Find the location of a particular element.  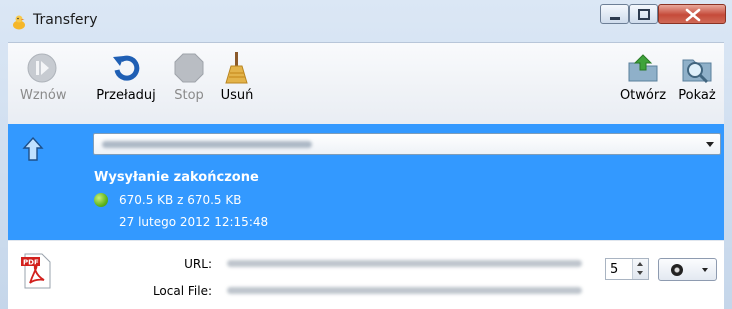

transfer-size: 670.5 KB z 670.5 KB is located at coordinates (180, 200).